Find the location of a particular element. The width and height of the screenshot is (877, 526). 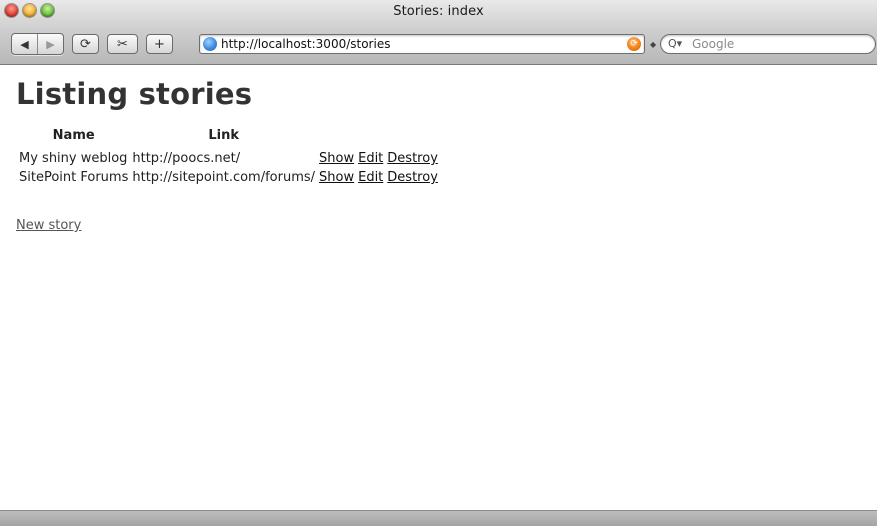

reload-icon: ⟳ is located at coordinates (85, 44).